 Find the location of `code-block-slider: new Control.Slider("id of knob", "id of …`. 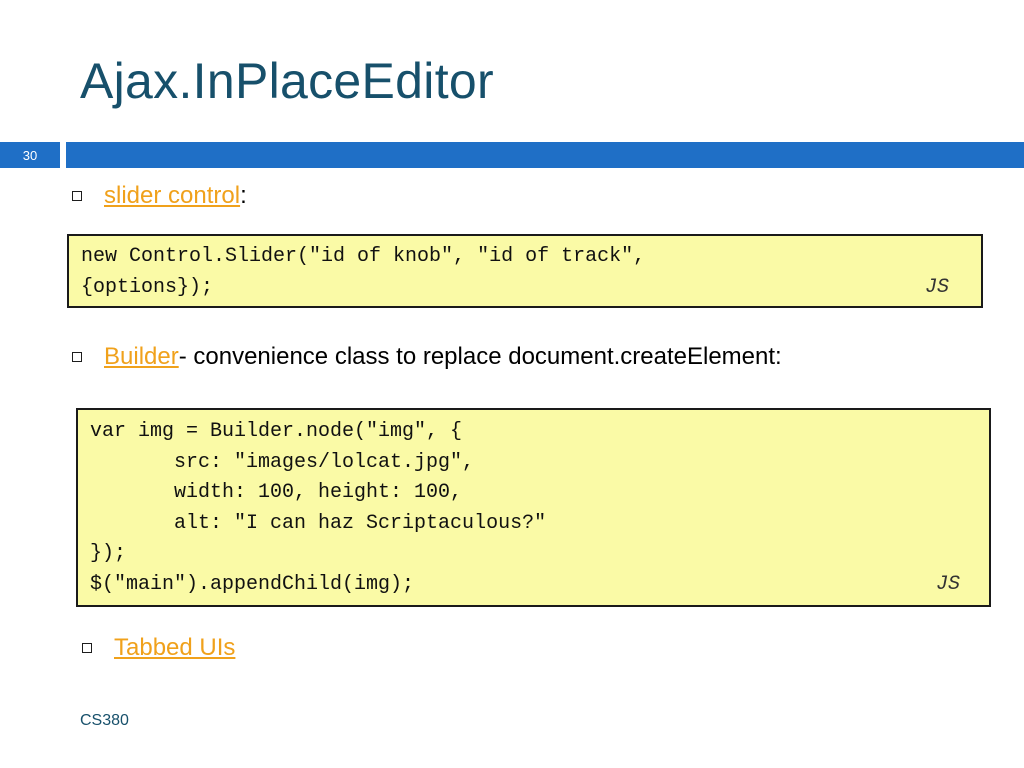

code-block-slider: new Control.Slider("id of knob", "id of … is located at coordinates (525, 271).